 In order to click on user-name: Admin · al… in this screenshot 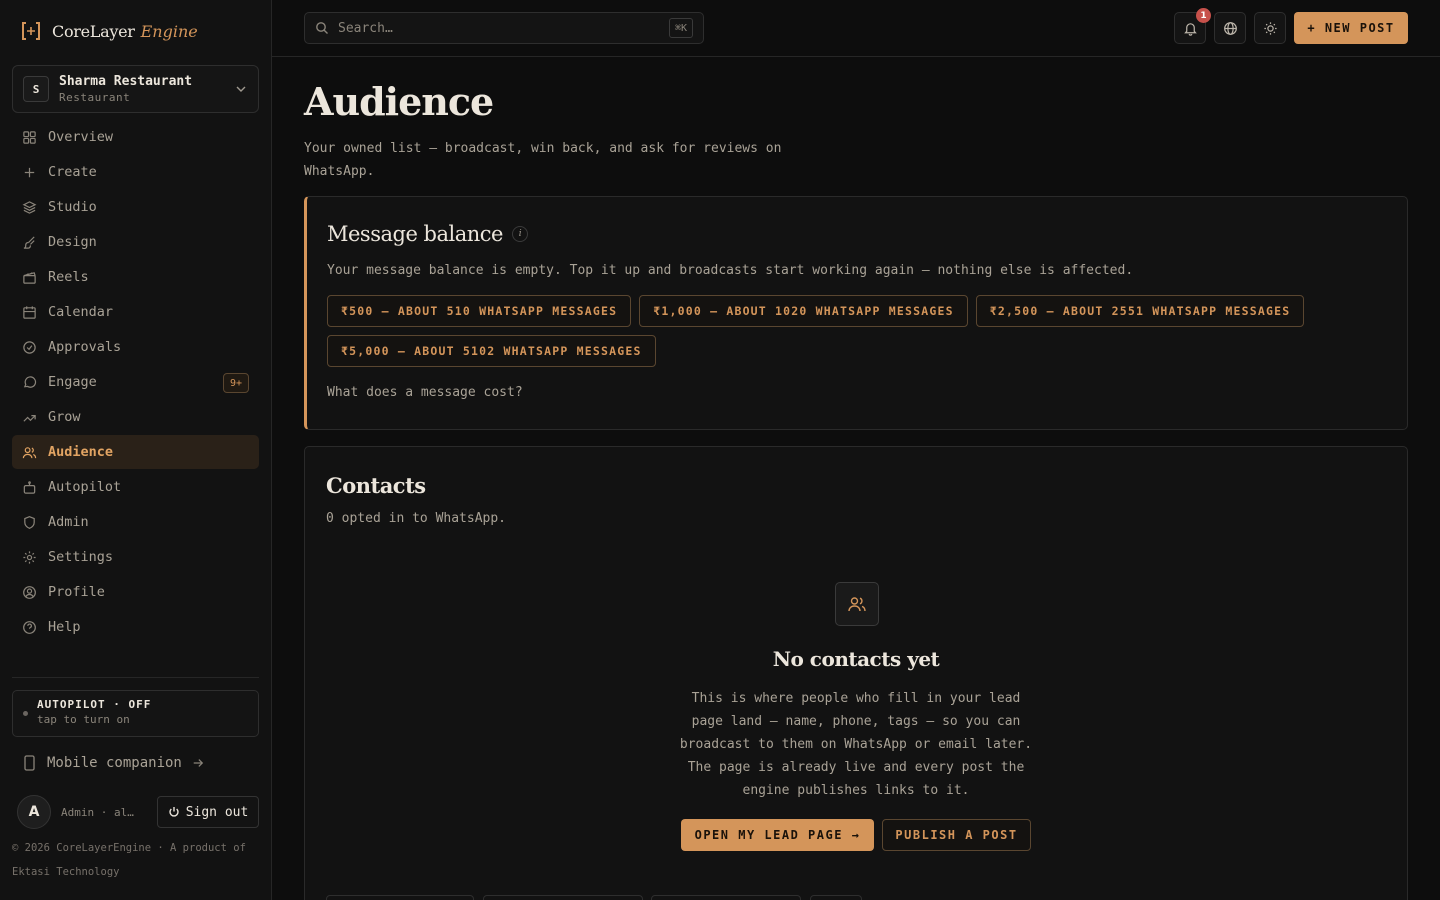, I will do `click(97, 812)`.